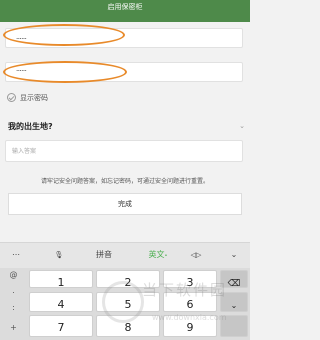 The height and width of the screenshot is (340, 320). Describe the element at coordinates (242, 126) in the screenshot. I see `chevron-down-icon: ⌄` at that location.